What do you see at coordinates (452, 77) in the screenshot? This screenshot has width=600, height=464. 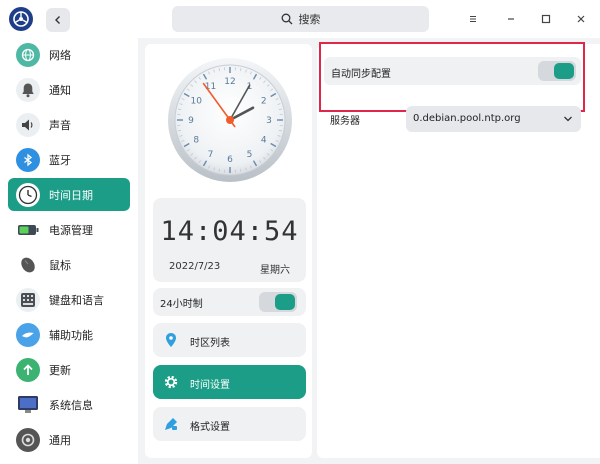 I see `highlight-box` at bounding box center [452, 77].